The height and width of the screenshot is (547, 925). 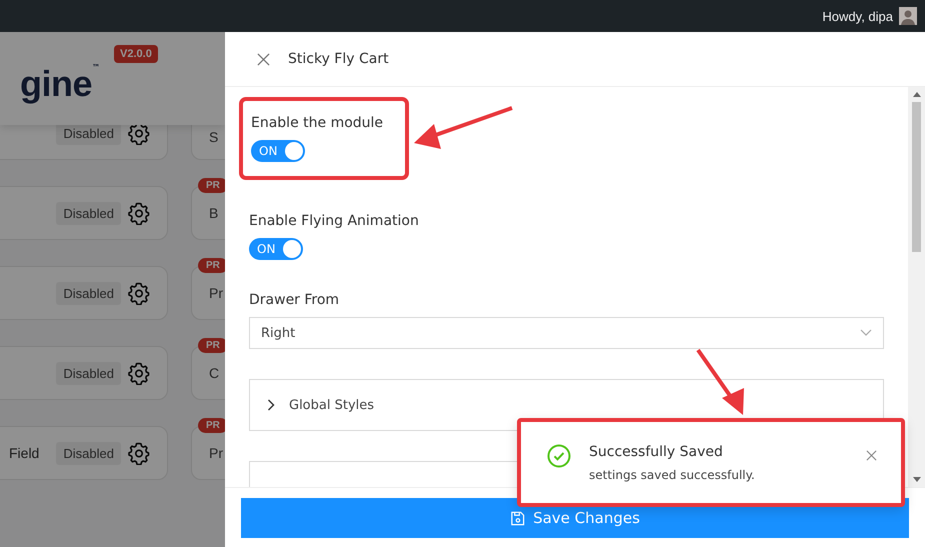 I want to click on module-name: B, so click(x=213, y=213).